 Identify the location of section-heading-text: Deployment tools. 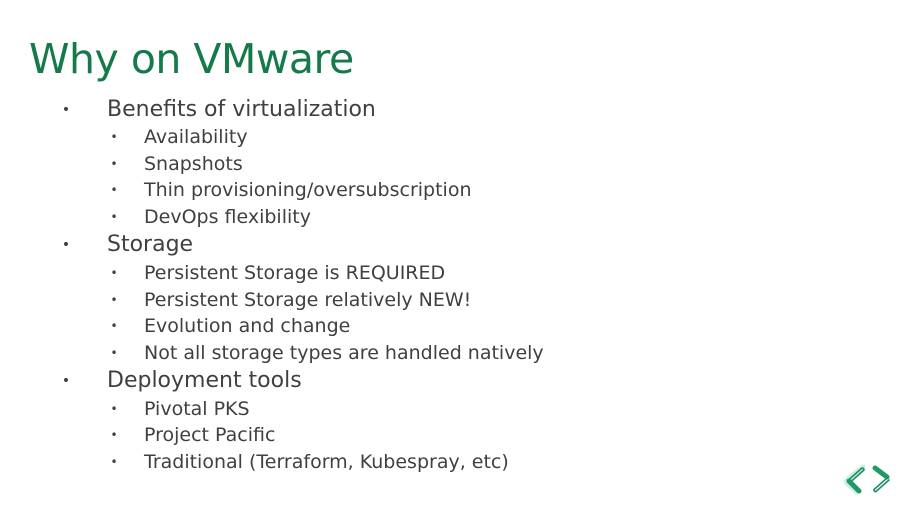
(204, 380).